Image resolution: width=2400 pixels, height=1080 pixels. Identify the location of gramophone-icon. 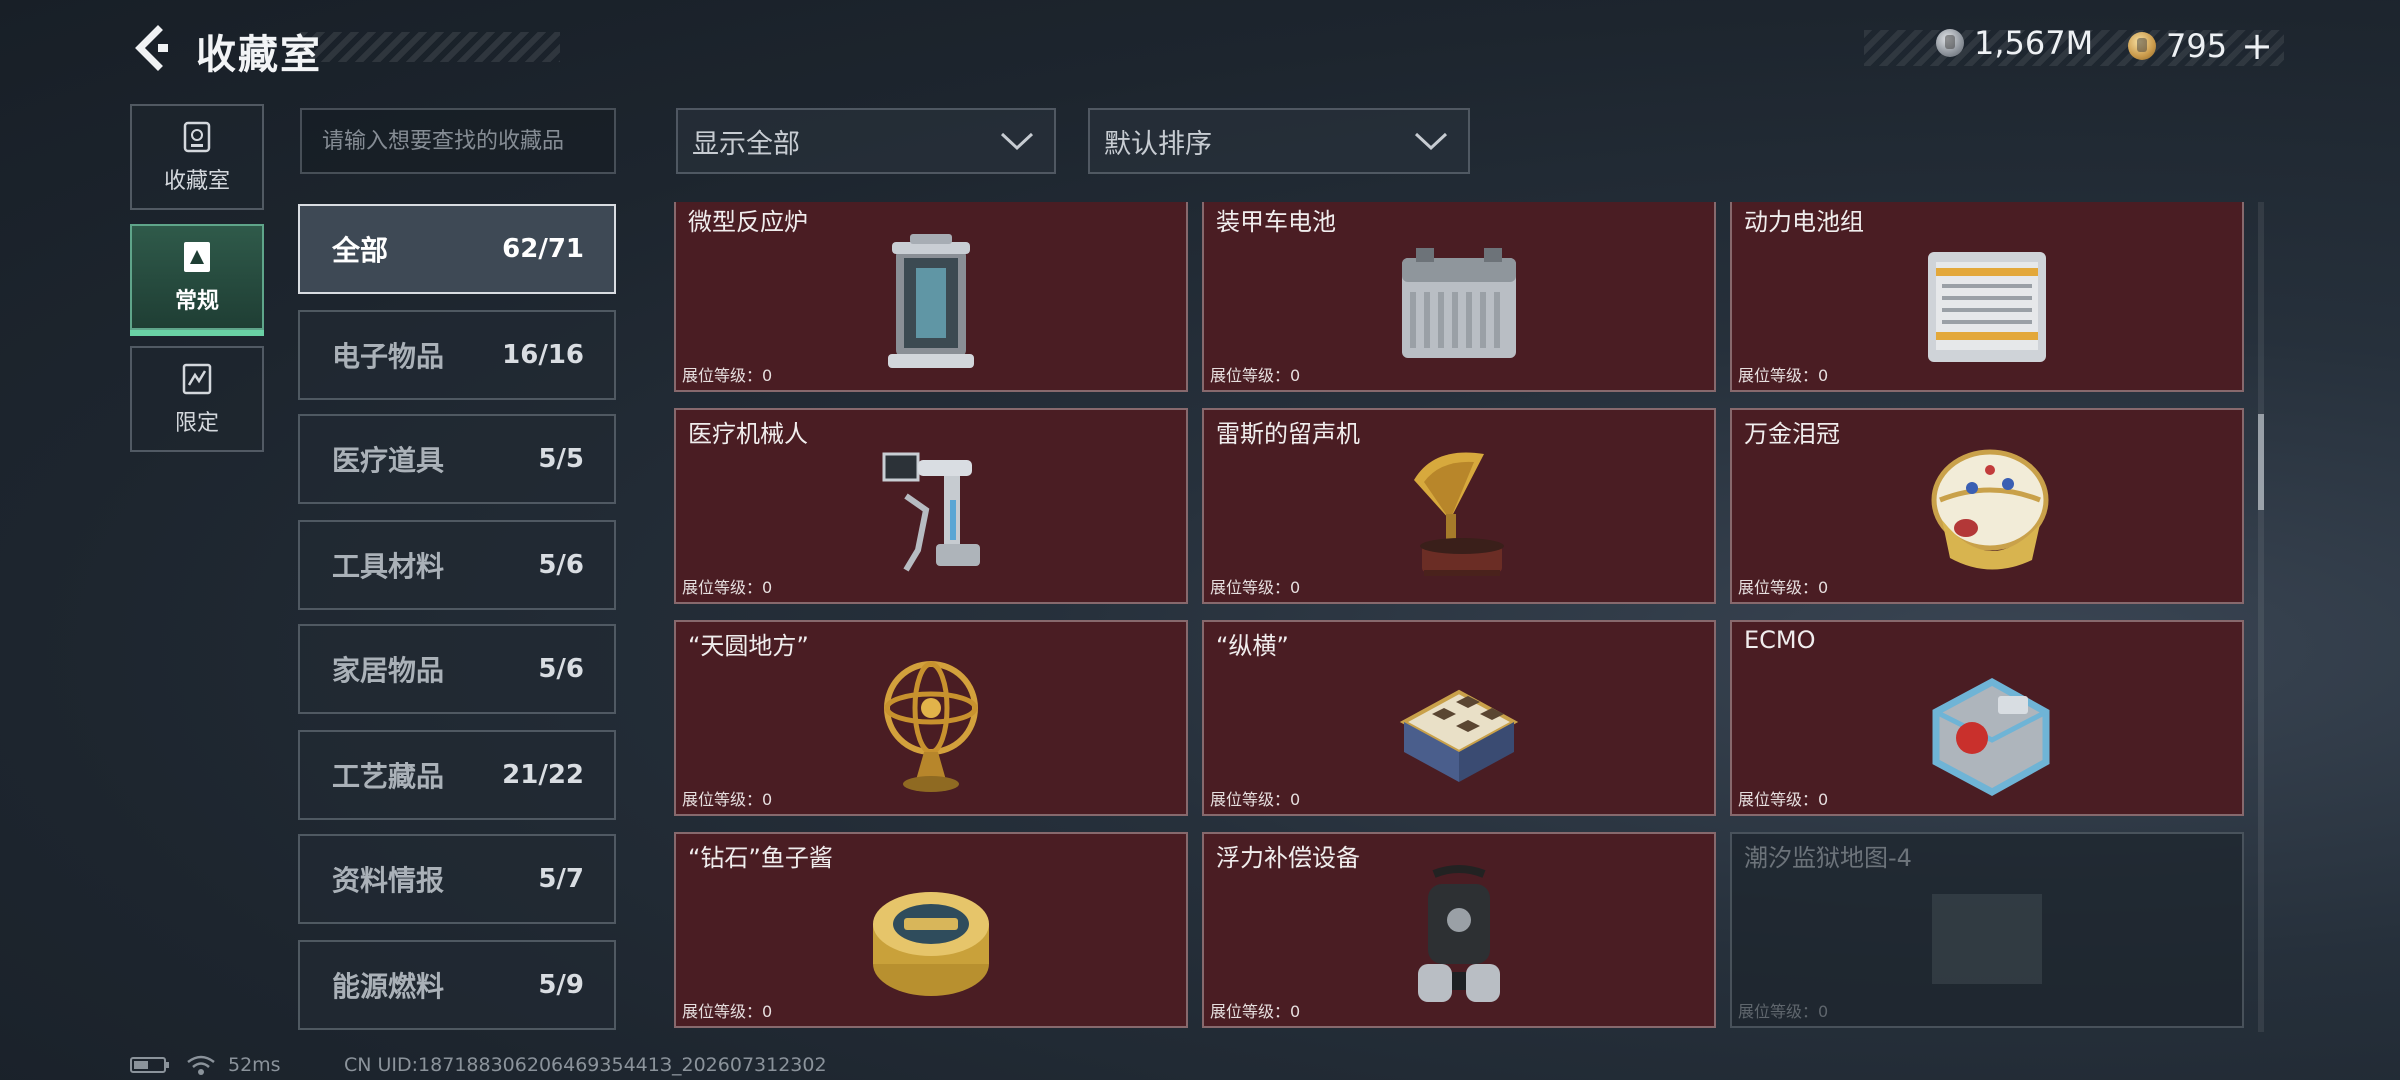
(1459, 514).